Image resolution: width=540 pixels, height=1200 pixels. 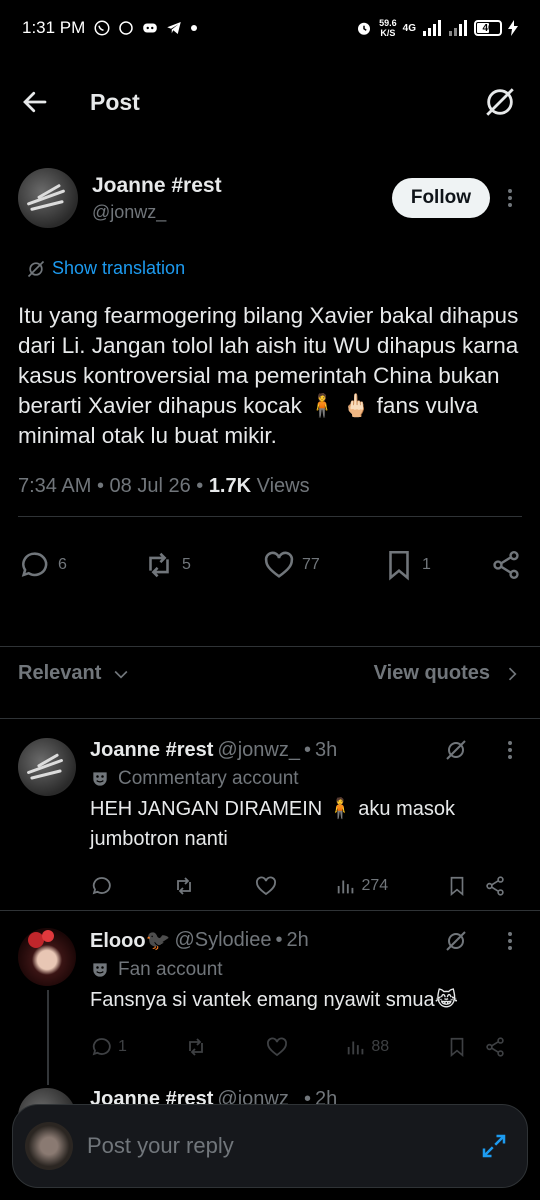 What do you see at coordinates (48, 102) in the screenshot?
I see `back-button` at bounding box center [48, 102].